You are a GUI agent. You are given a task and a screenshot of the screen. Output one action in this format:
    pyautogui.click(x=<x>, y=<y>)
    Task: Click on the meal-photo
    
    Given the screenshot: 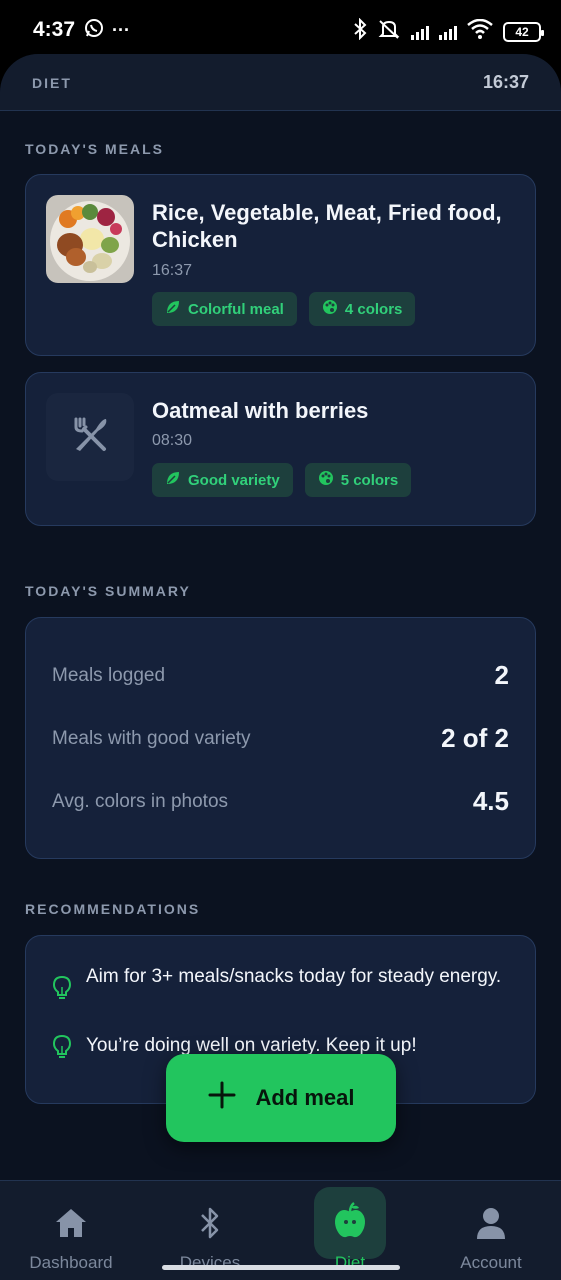 What is the action you would take?
    pyautogui.click(x=90, y=239)
    